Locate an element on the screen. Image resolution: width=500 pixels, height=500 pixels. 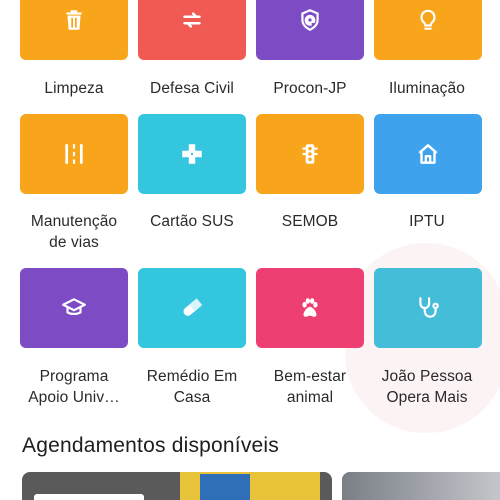
service-tile-procon-jp is located at coordinates (310, 30).